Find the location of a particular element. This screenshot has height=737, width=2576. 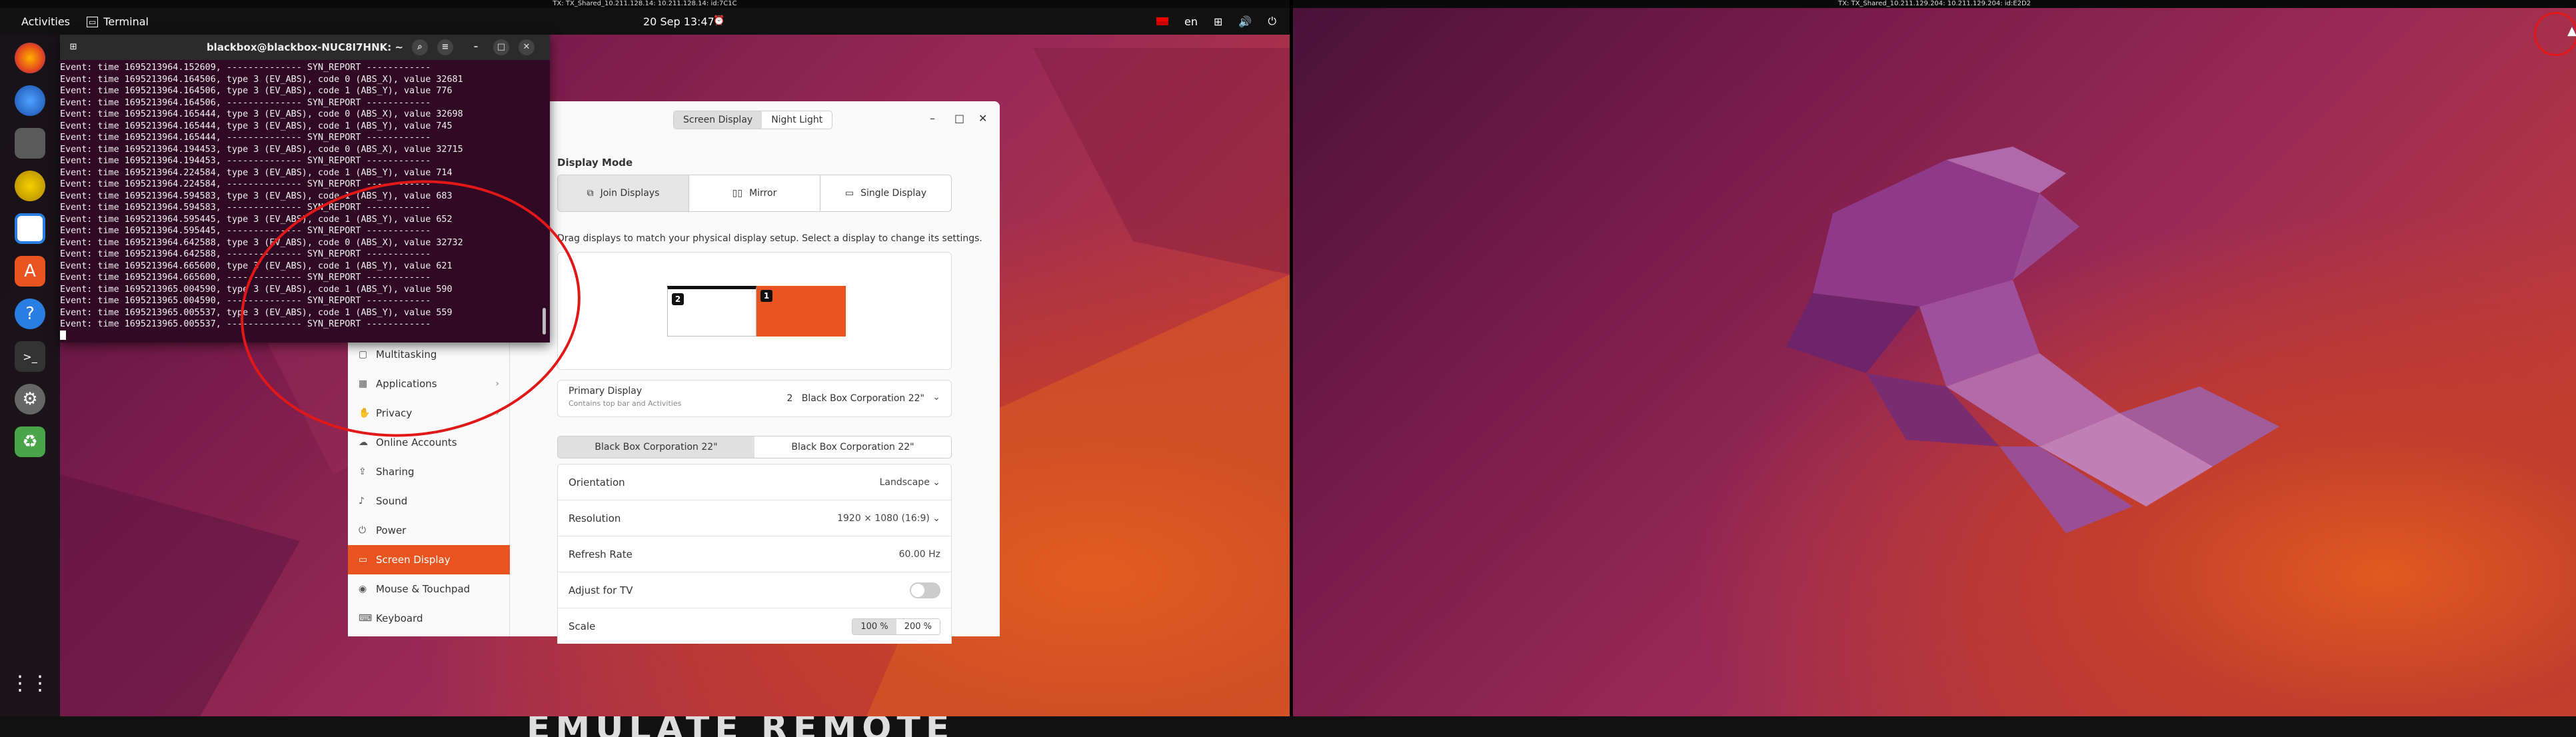

power-menu-icon: ⏻ is located at coordinates (1272, 21).